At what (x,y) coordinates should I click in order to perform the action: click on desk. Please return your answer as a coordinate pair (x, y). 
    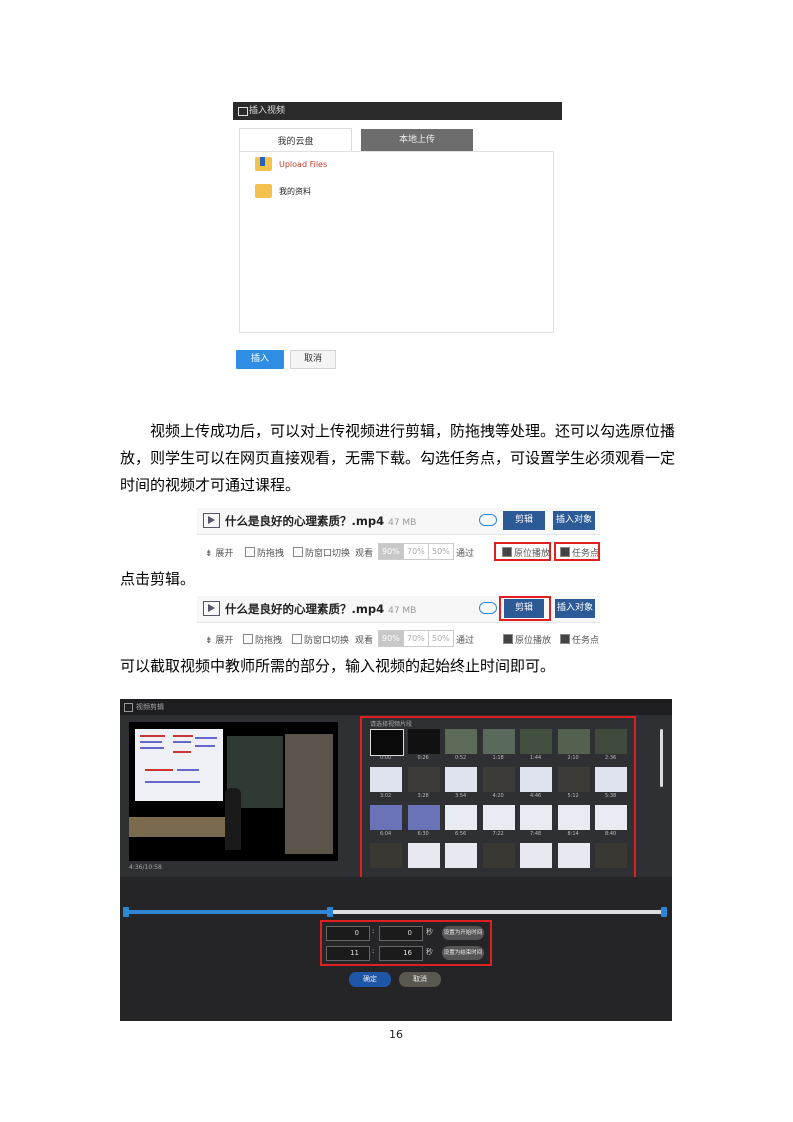
    Looking at the image, I should click on (179, 827).